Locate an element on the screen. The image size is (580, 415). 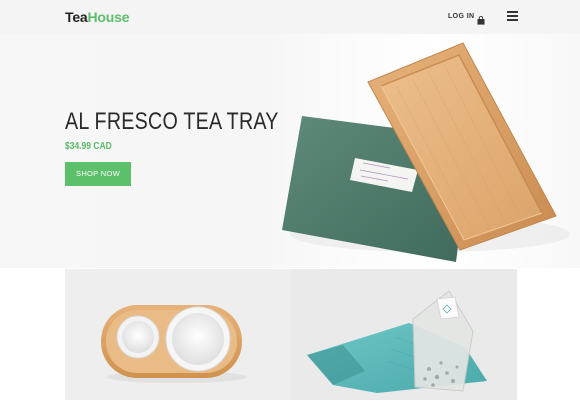
product-tile-teabag is located at coordinates (404, 334).